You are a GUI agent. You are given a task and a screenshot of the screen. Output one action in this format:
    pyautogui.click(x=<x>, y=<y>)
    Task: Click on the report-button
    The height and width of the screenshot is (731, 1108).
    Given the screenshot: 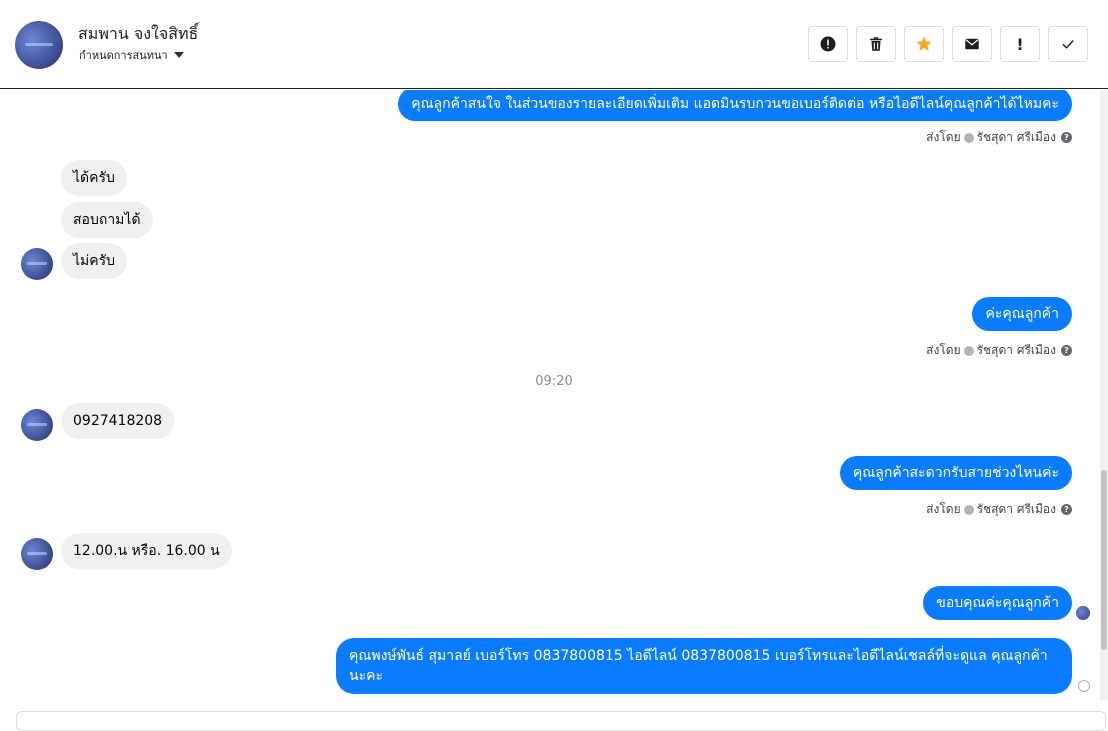 What is the action you would take?
    pyautogui.click(x=828, y=44)
    